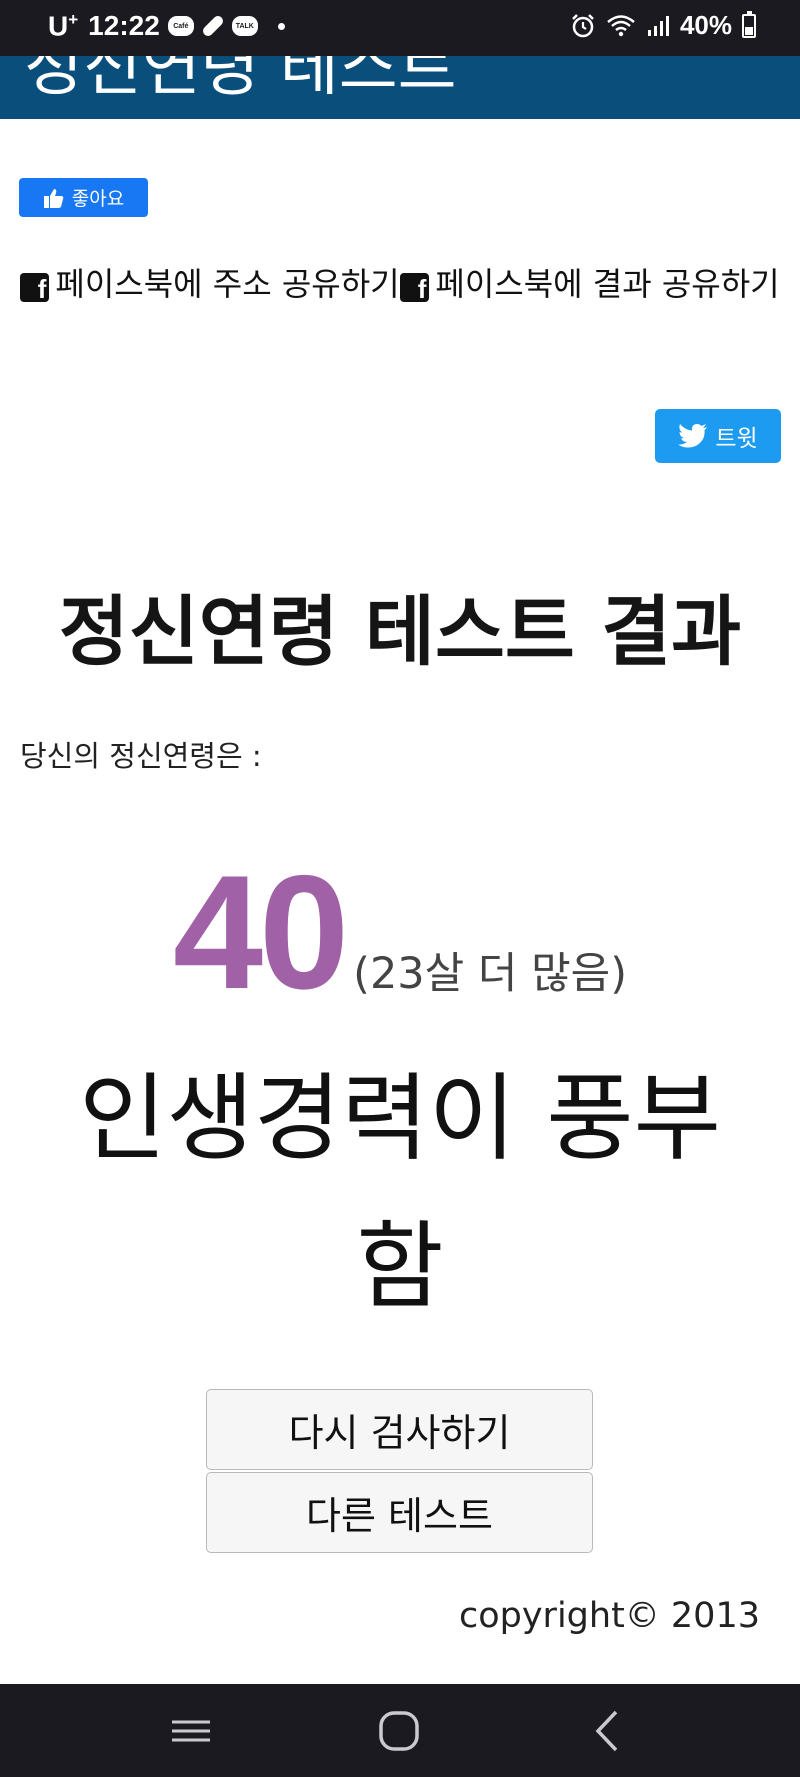  Describe the element at coordinates (400, 28) in the screenshot. I see `status-bar: U+ 12:22 Café TALK 40%` at that location.